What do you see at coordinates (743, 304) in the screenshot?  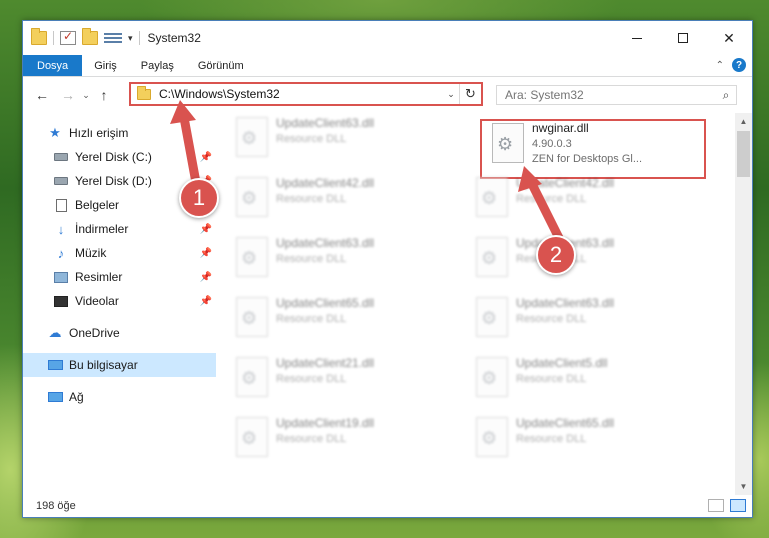 I see `vertical-scrollbar: ▲ ▼` at bounding box center [743, 304].